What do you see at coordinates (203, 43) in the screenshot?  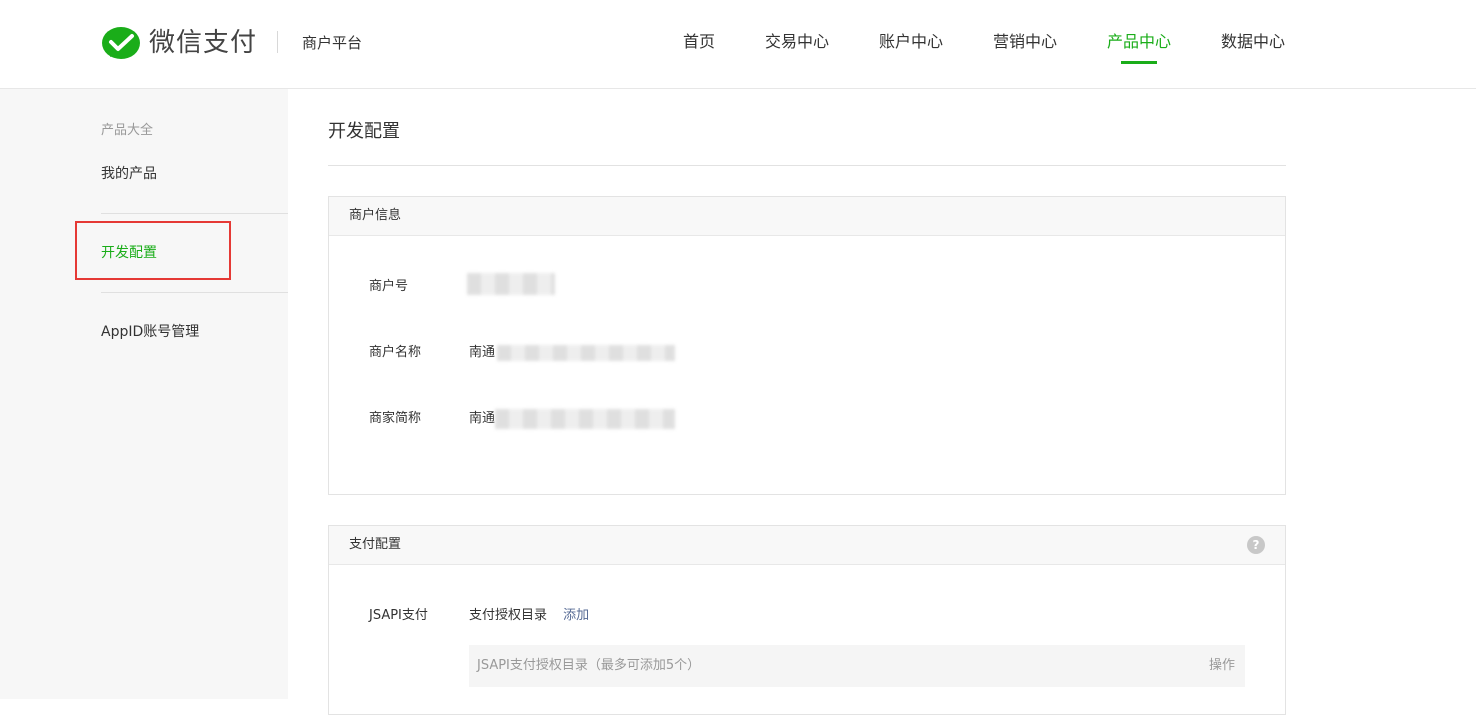 I see `brand-name: 微信支付` at bounding box center [203, 43].